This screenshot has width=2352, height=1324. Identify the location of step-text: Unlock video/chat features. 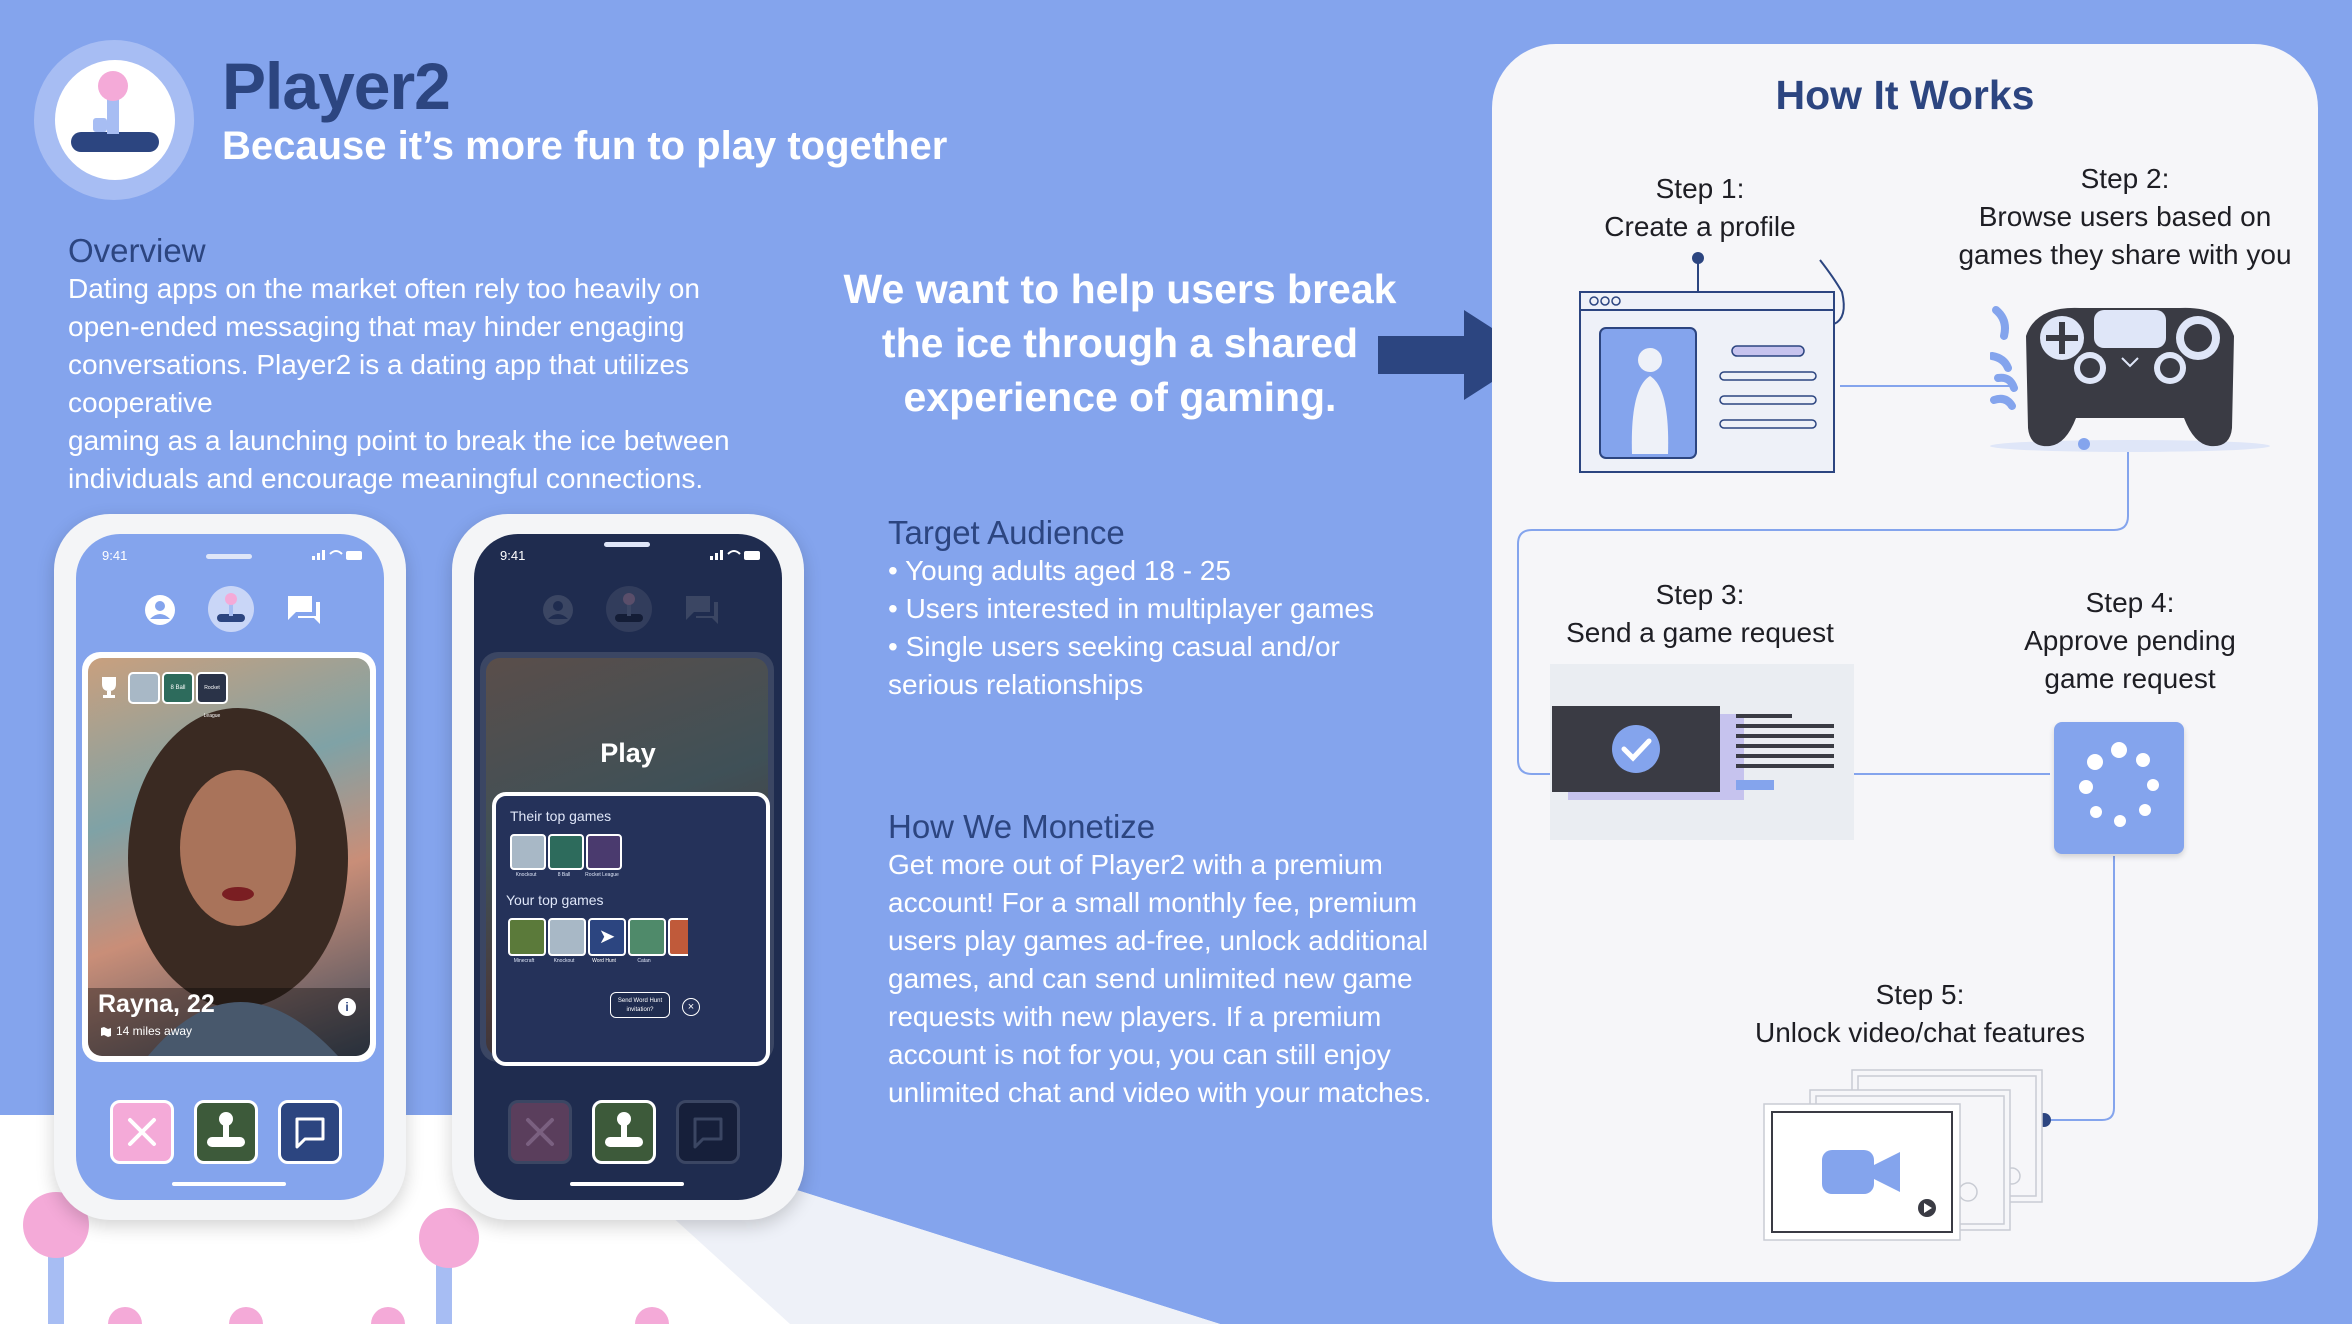
(1920, 1032).